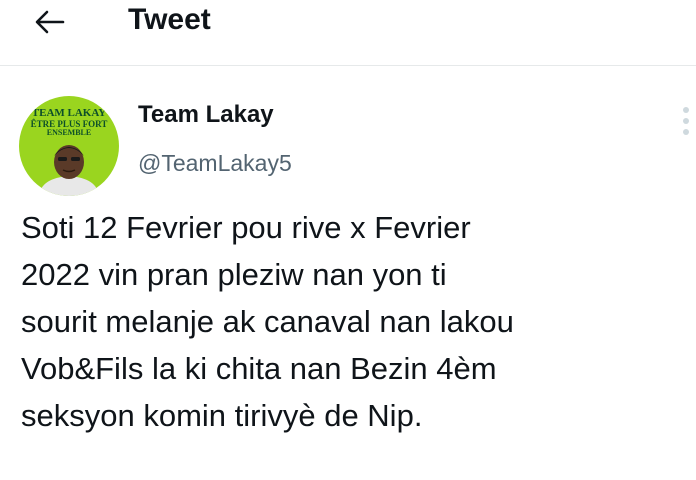 Image resolution: width=696 pixels, height=480 pixels. What do you see at coordinates (206, 115) in the screenshot?
I see `display-name: Team Lakay` at bounding box center [206, 115].